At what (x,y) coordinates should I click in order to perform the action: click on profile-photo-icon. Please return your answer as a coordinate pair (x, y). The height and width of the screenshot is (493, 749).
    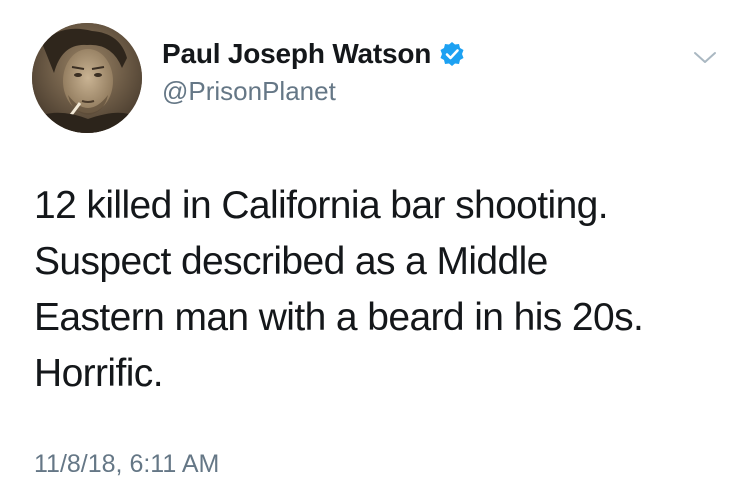
    Looking at the image, I should click on (87, 78).